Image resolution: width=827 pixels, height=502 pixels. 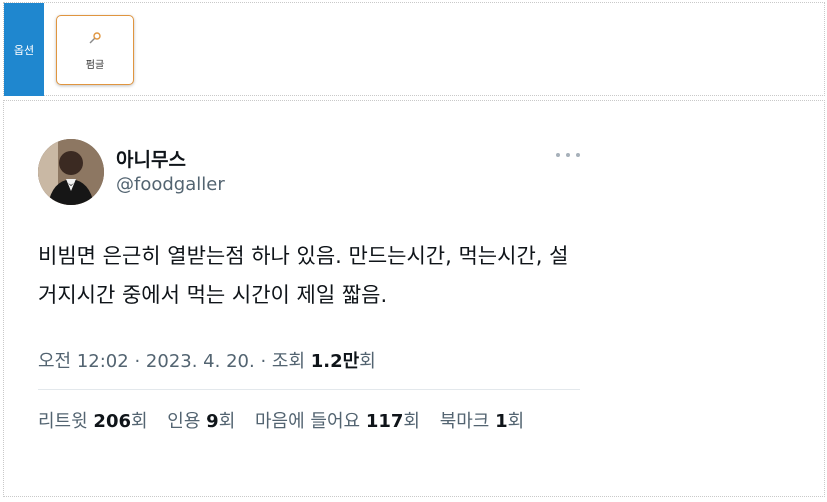 I want to click on scrap-button-label: 펌글, so click(x=95, y=65).